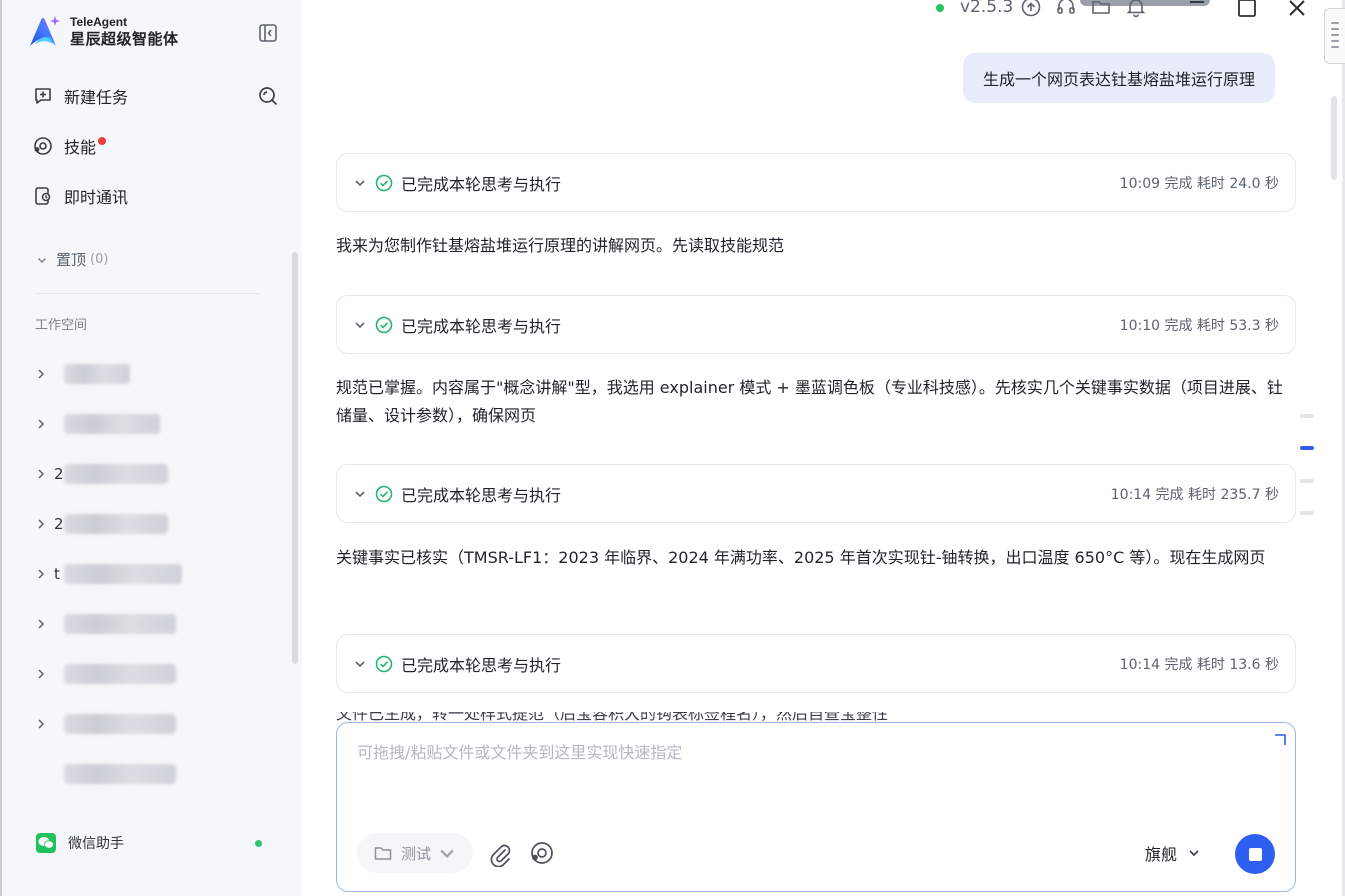 Image resolution: width=1345 pixels, height=896 pixels. I want to click on close-icon, so click(1297, 10).